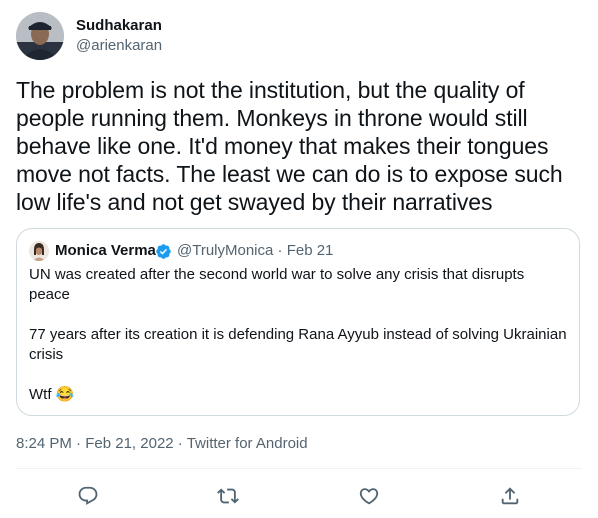 This screenshot has width=598, height=518. I want to click on share-icon, so click(510, 496).